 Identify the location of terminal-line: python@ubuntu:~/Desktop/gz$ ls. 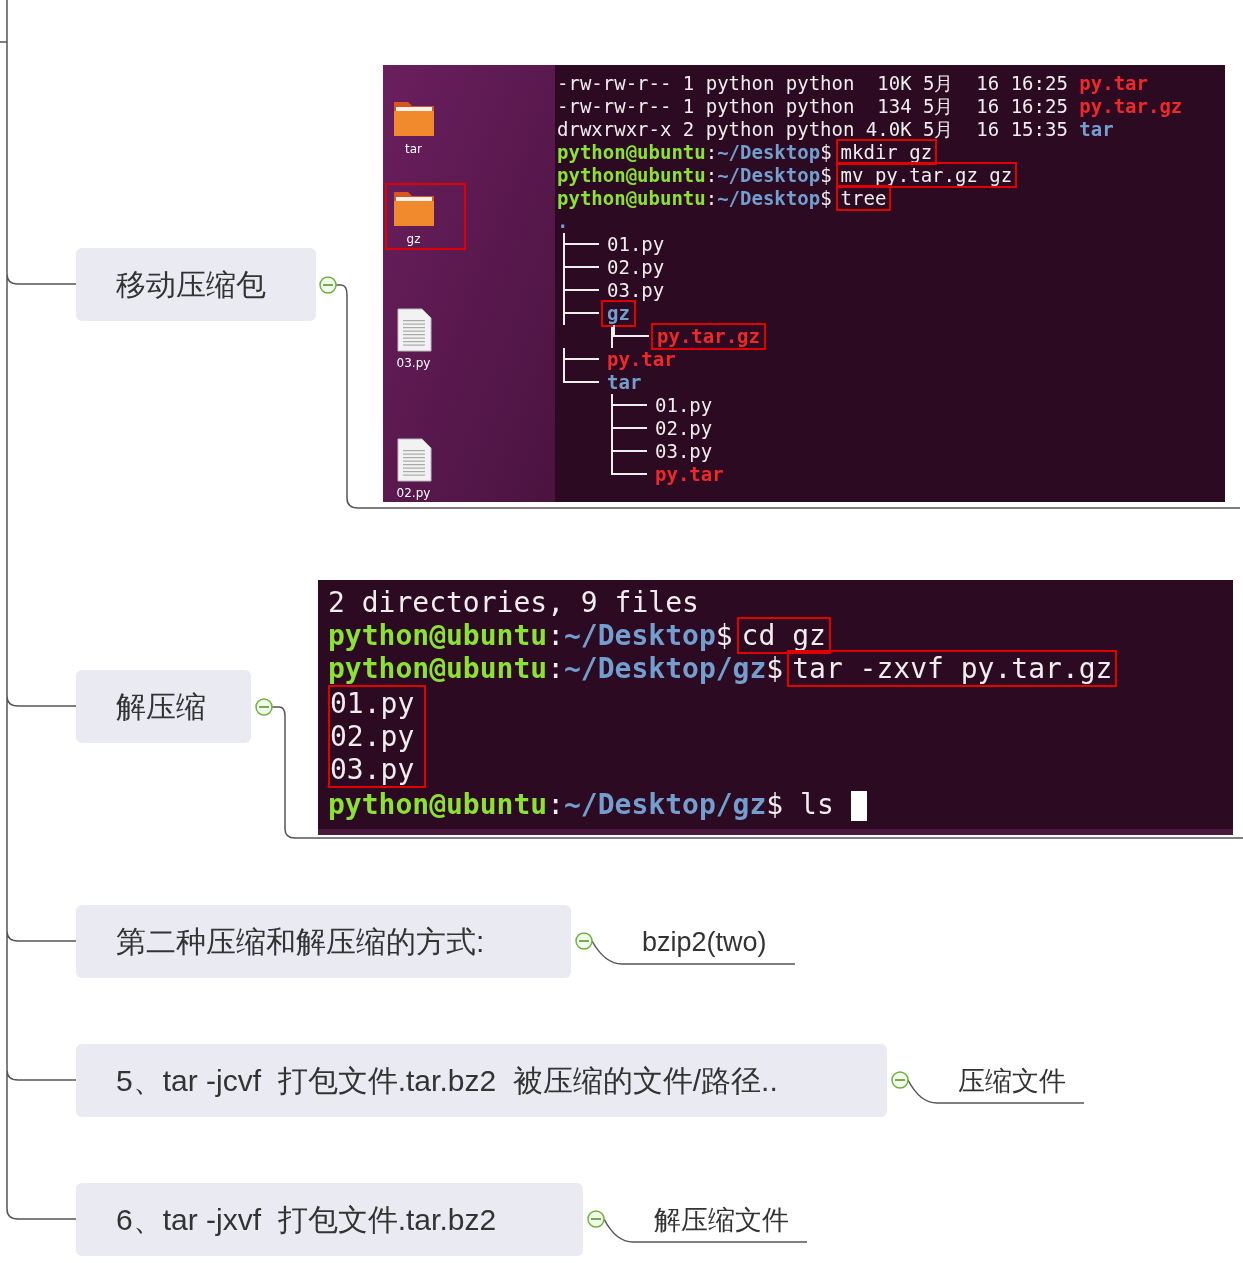
(597, 804).